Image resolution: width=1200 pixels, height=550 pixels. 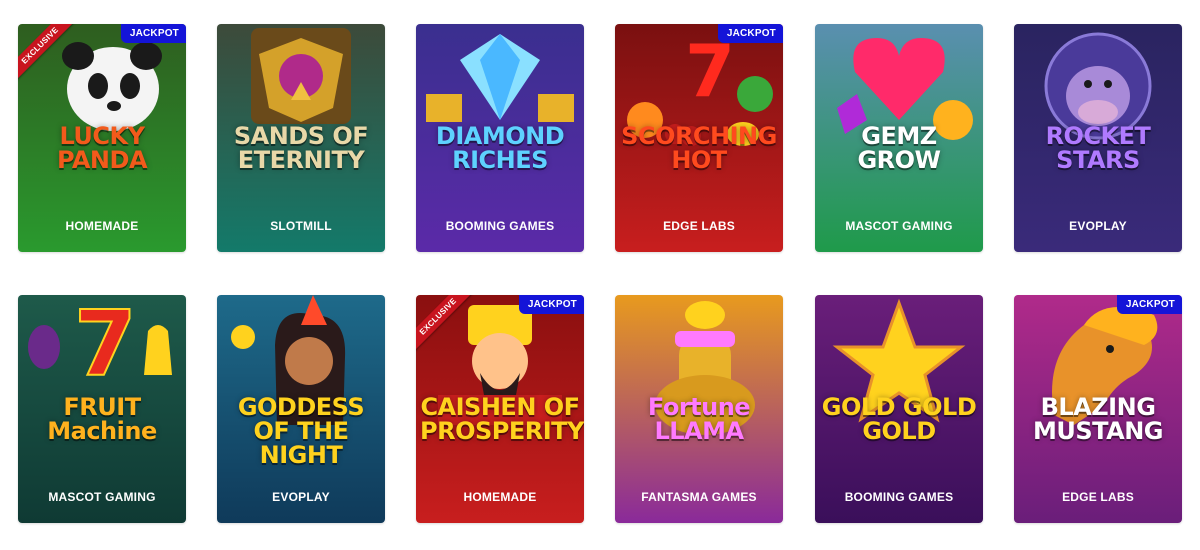 What do you see at coordinates (301, 226) in the screenshot?
I see `game-provider: SLOTMILL` at bounding box center [301, 226].